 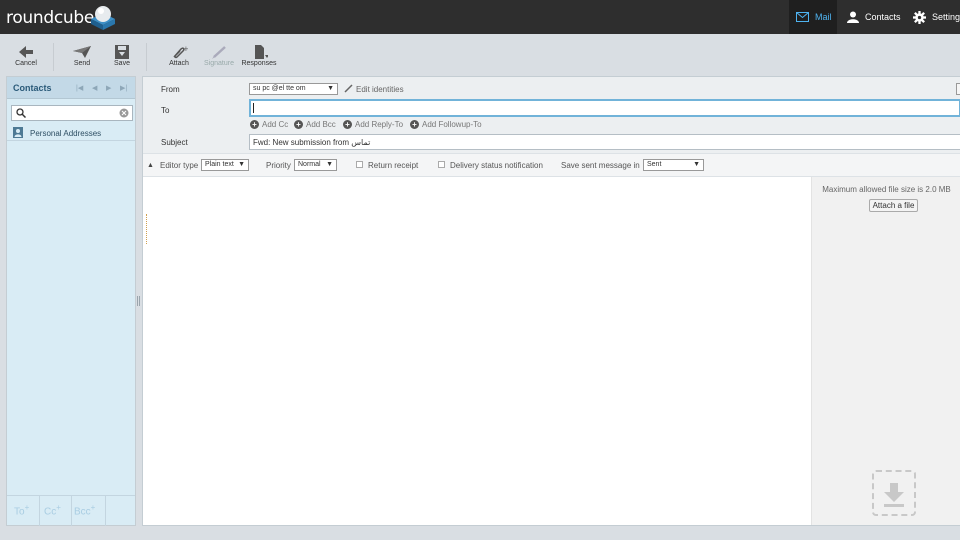 I want to click on contacts-panel-title: Contacts, so click(x=32, y=88).